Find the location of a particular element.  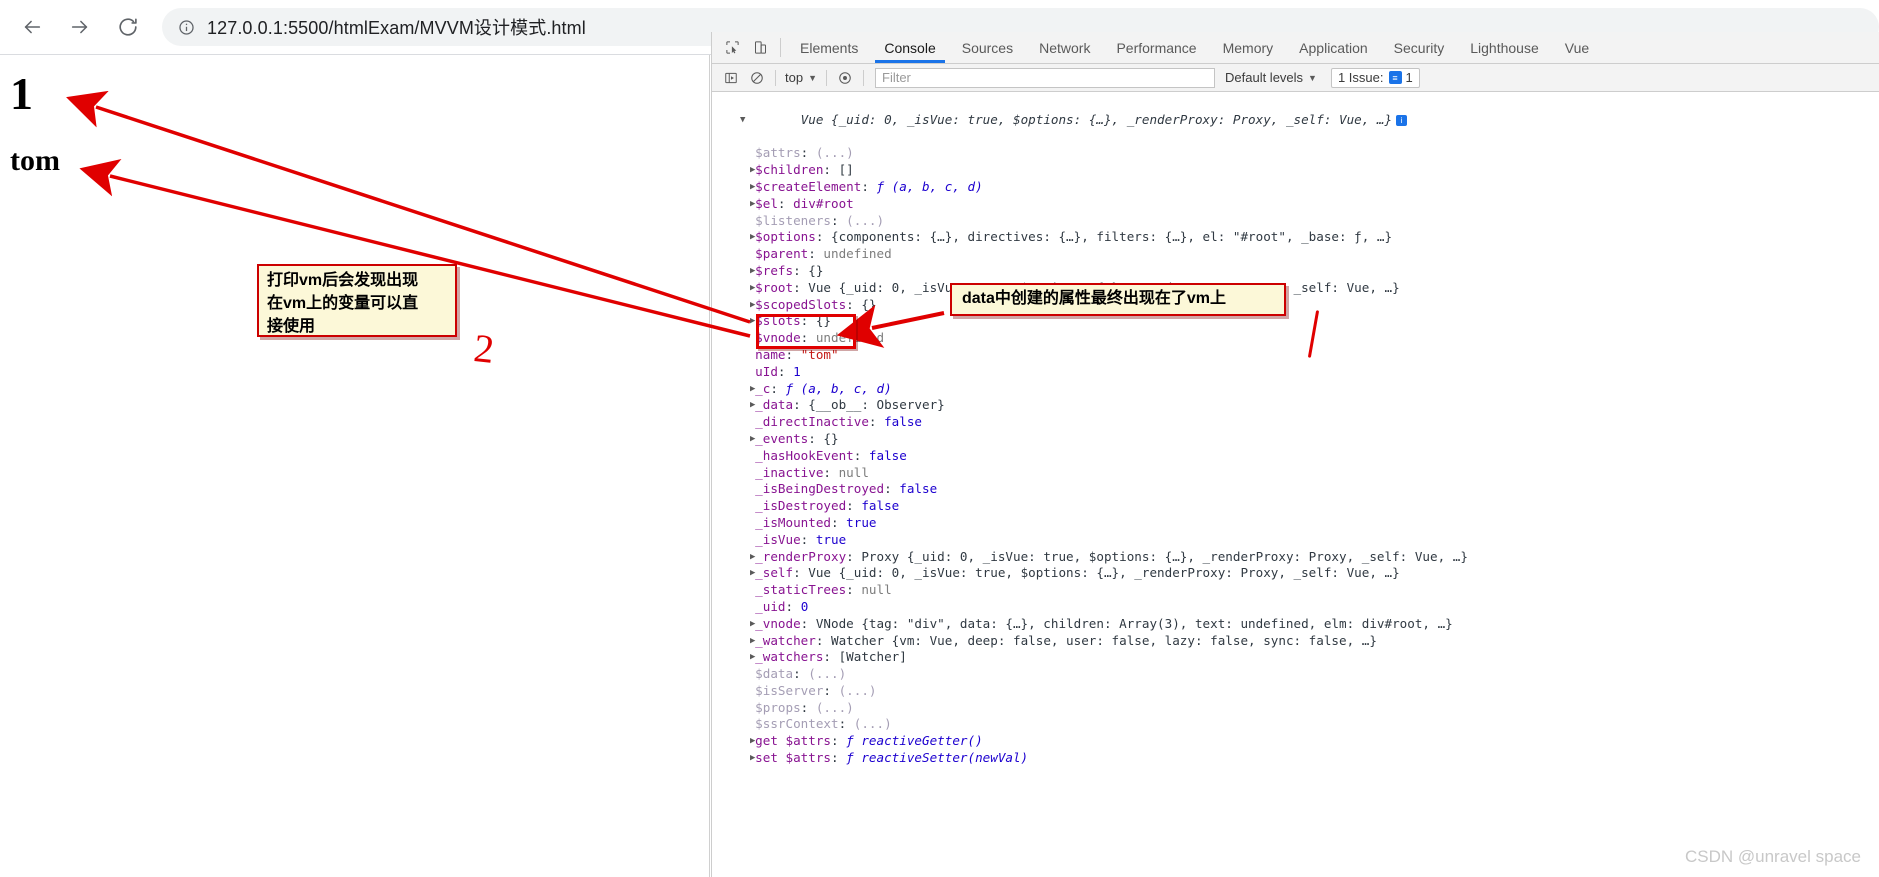

device-toolbar-icon is located at coordinates (760, 47).